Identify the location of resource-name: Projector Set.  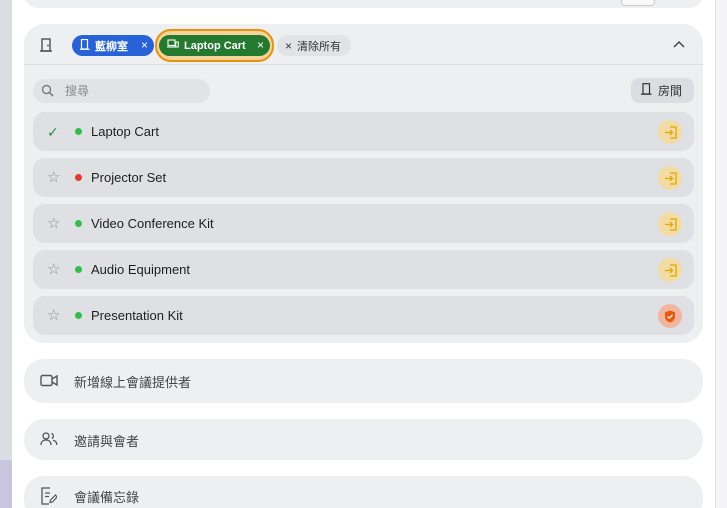
(129, 177).